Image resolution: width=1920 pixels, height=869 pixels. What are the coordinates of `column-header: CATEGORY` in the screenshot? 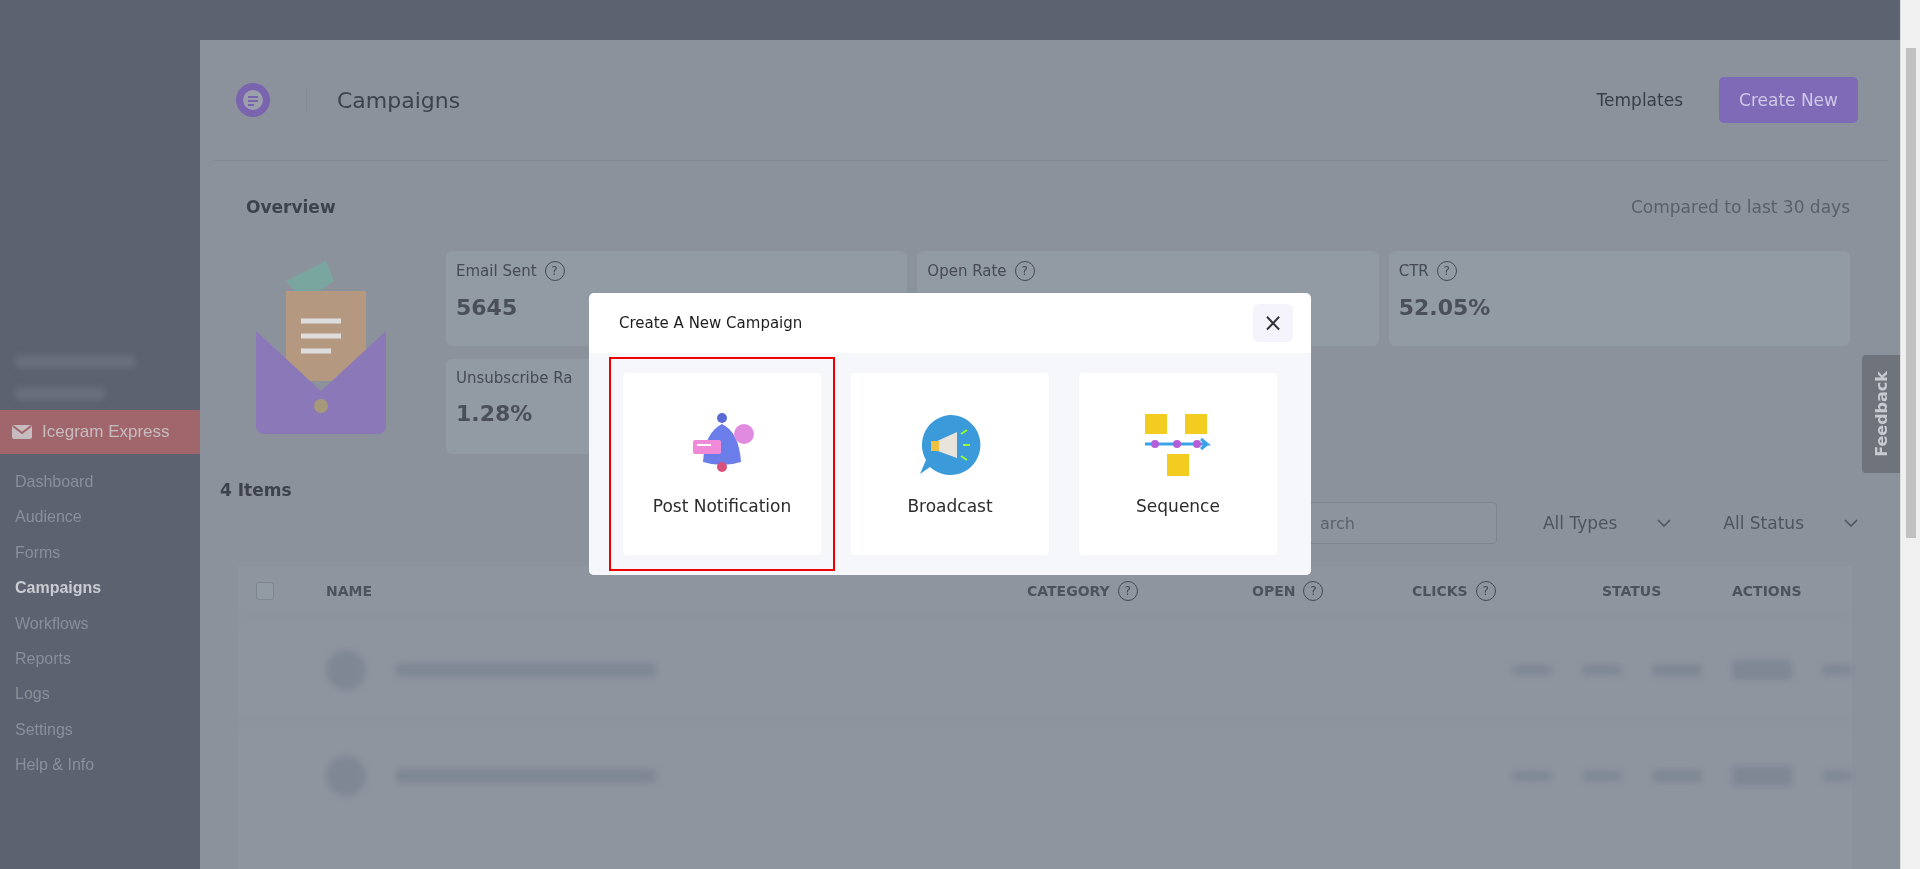 It's located at (1068, 591).